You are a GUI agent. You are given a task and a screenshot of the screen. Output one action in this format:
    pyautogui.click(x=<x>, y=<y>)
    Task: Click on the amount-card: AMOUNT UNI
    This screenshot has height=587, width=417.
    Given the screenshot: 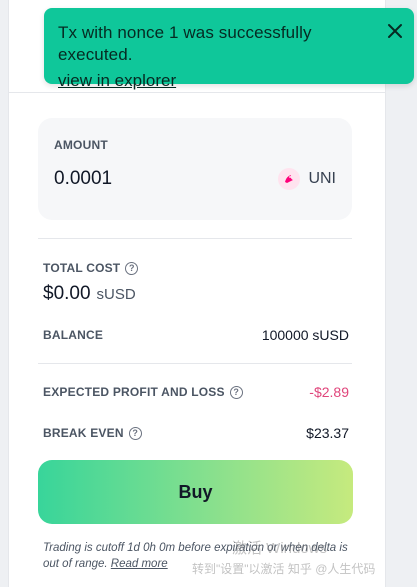 What is the action you would take?
    pyautogui.click(x=195, y=169)
    